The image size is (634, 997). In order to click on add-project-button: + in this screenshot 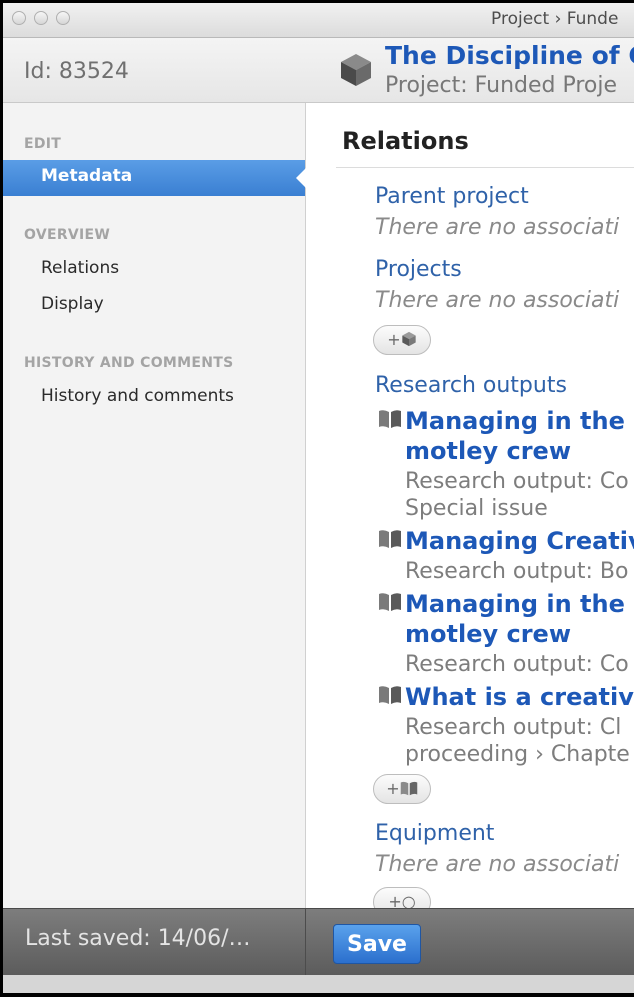, I will do `click(402, 340)`.